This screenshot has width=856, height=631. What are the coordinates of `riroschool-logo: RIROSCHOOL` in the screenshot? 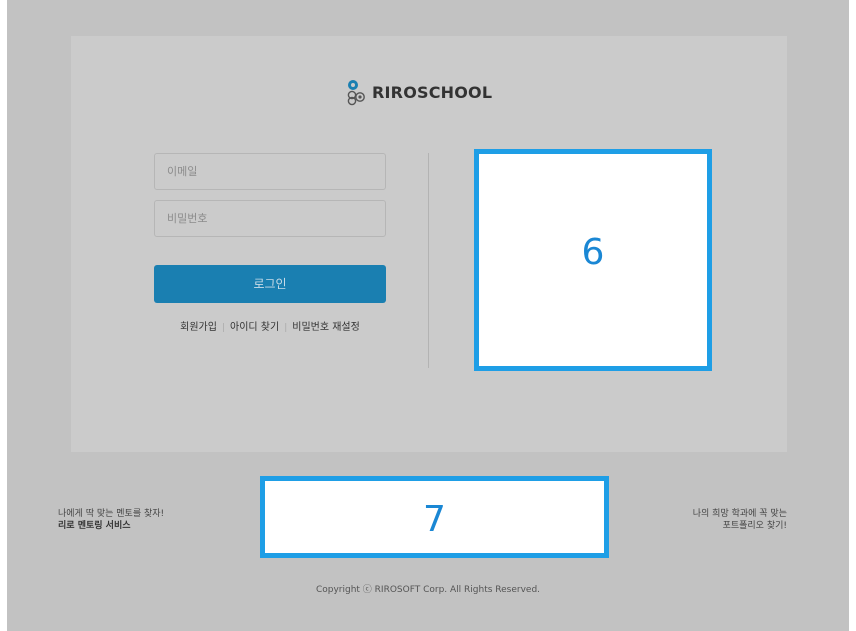 It's located at (418, 92).